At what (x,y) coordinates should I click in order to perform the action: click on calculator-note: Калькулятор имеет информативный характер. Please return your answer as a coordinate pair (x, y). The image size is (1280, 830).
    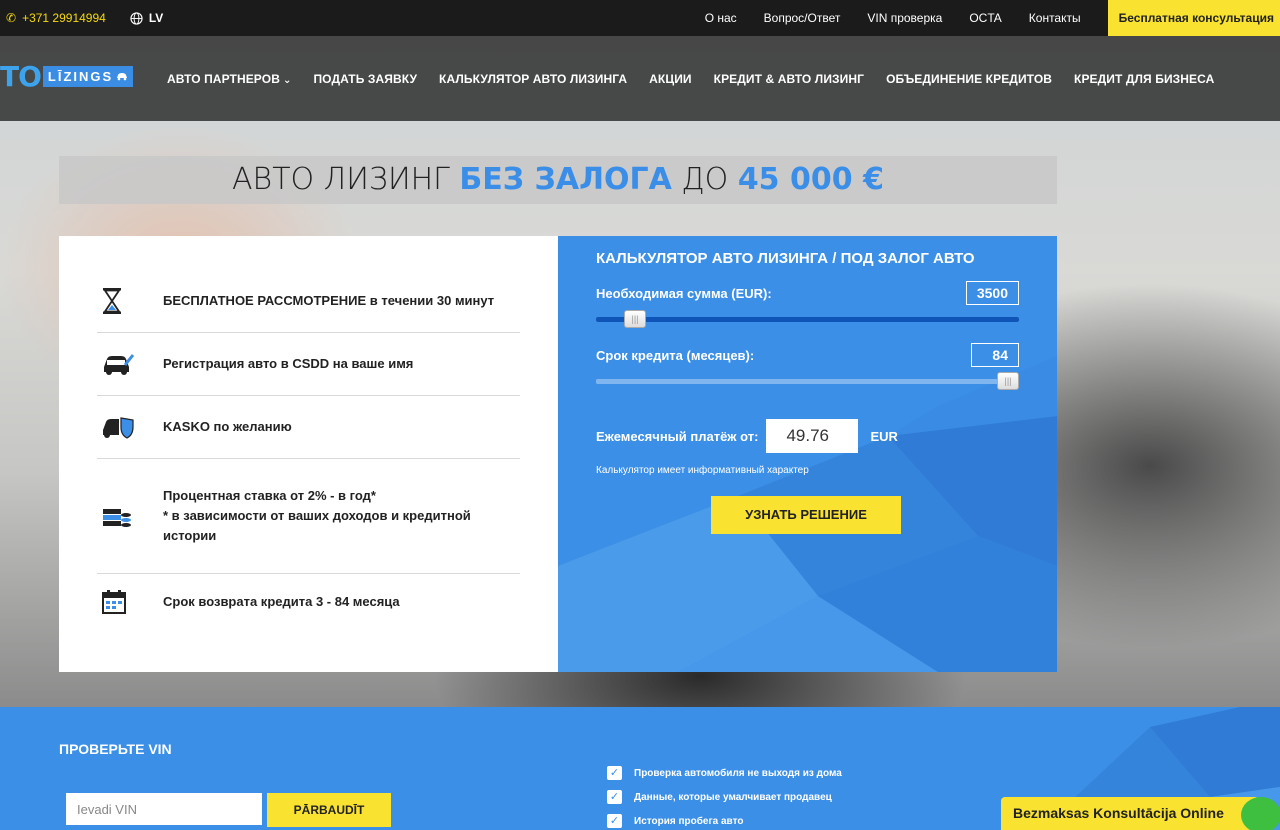
    Looking at the image, I should click on (702, 470).